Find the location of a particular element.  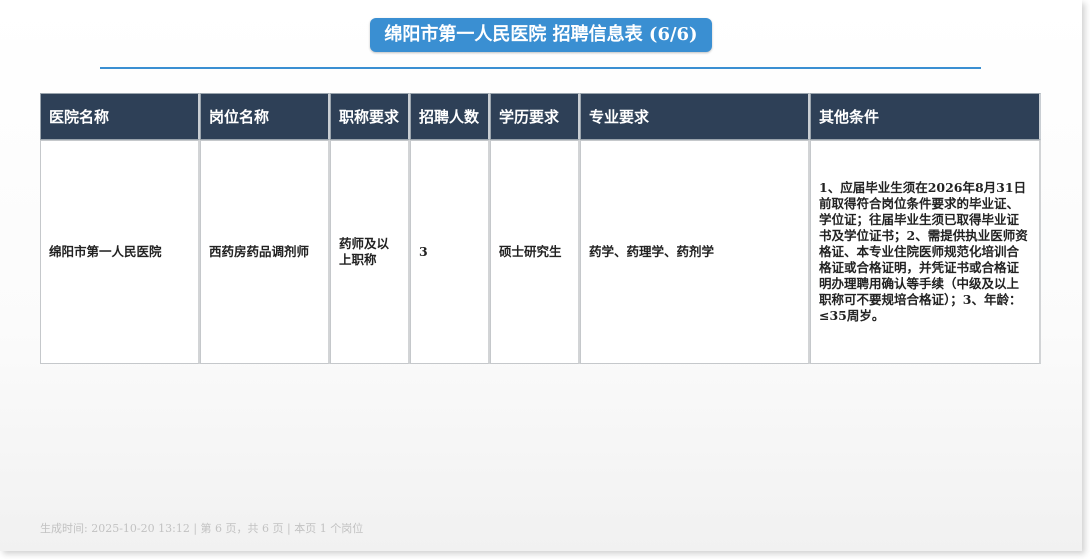

header-hospital: 医院名称 is located at coordinates (120, 116).